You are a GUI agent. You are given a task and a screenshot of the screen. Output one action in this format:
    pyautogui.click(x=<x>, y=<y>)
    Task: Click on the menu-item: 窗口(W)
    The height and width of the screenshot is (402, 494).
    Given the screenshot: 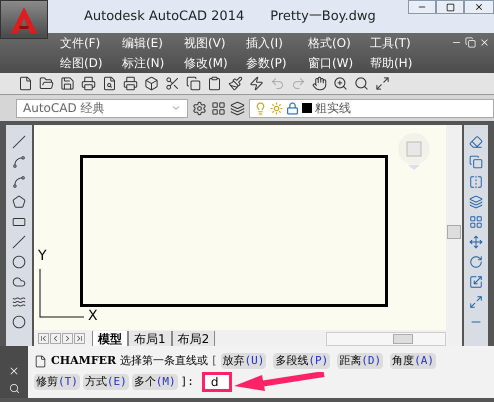 What is the action you would take?
    pyautogui.click(x=339, y=63)
    